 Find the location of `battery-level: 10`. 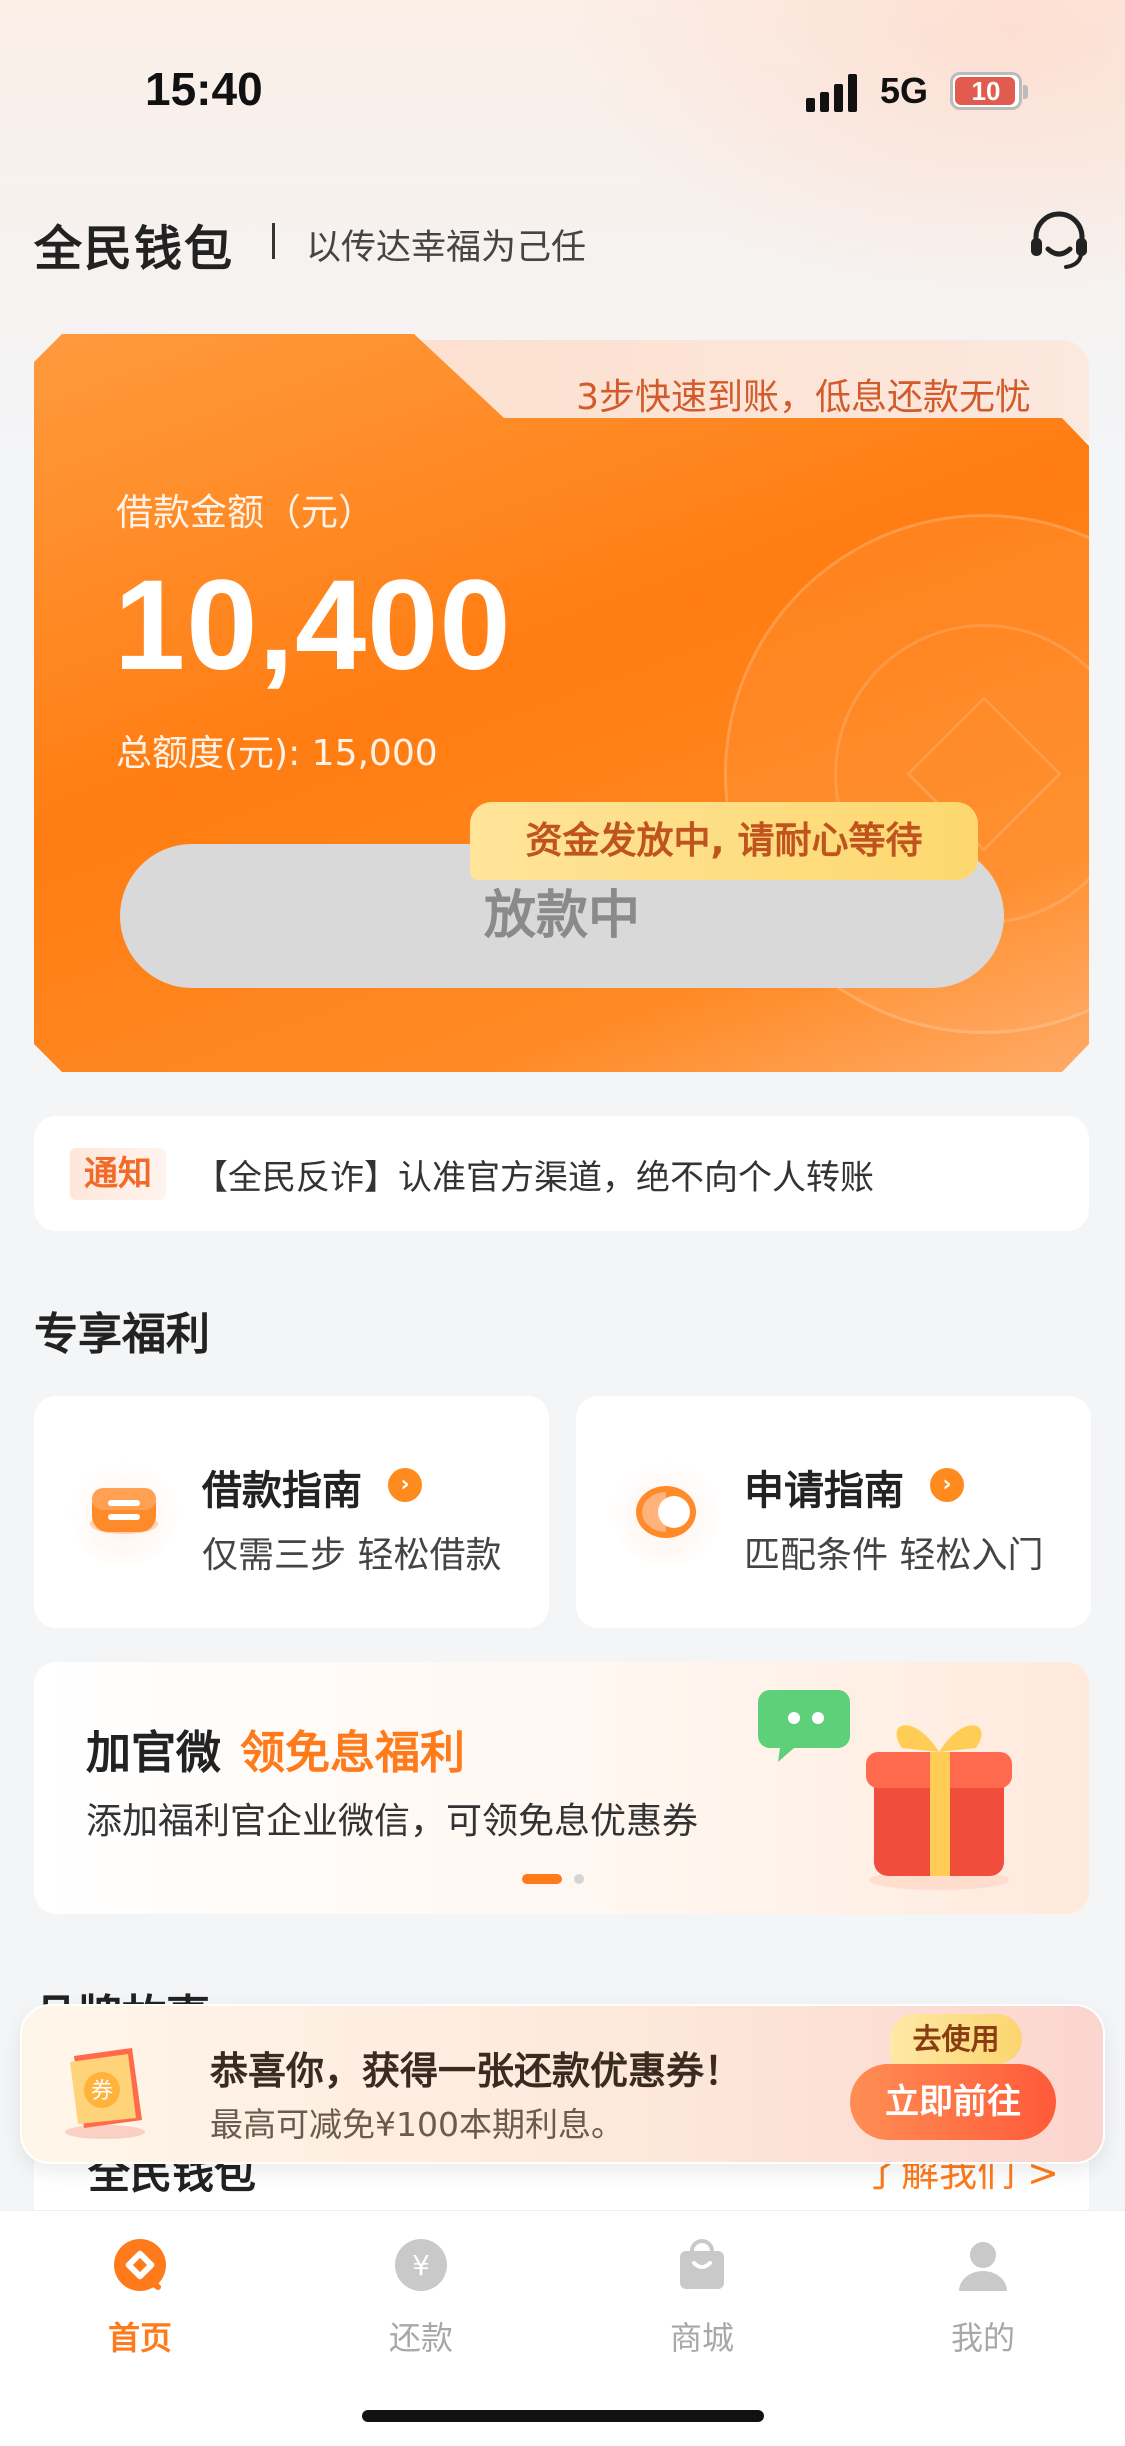

battery-level: 10 is located at coordinates (986, 91).